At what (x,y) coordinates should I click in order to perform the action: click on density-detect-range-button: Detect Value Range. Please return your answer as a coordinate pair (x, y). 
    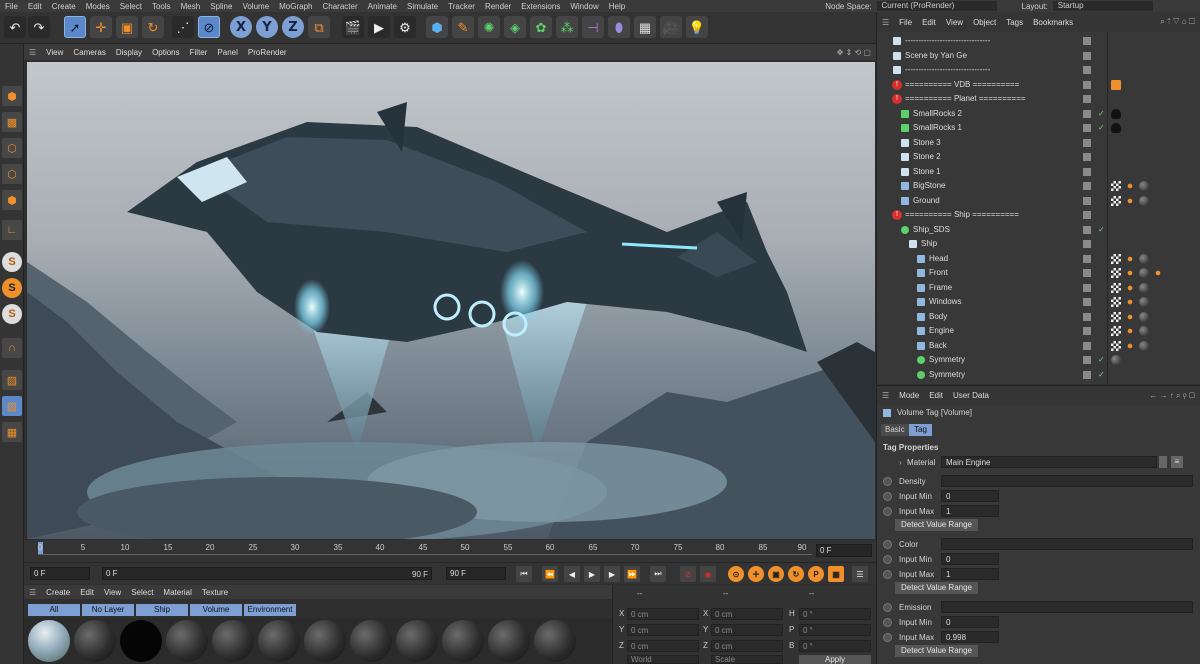
    Looking at the image, I should click on (937, 525).